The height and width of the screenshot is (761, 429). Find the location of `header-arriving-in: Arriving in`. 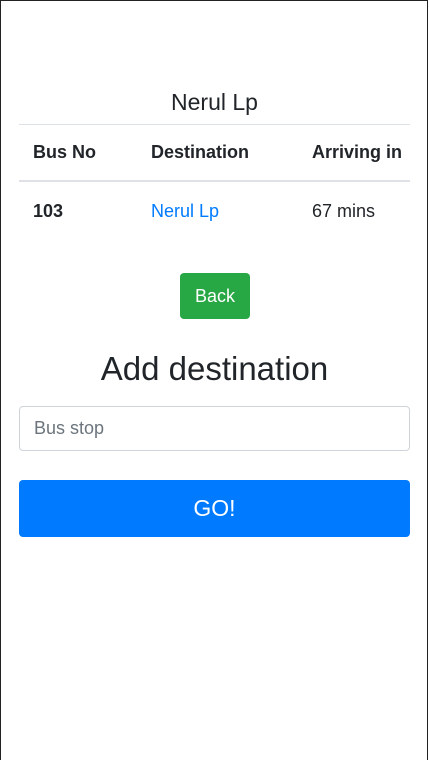

header-arriving-in: Arriving in is located at coordinates (357, 151).